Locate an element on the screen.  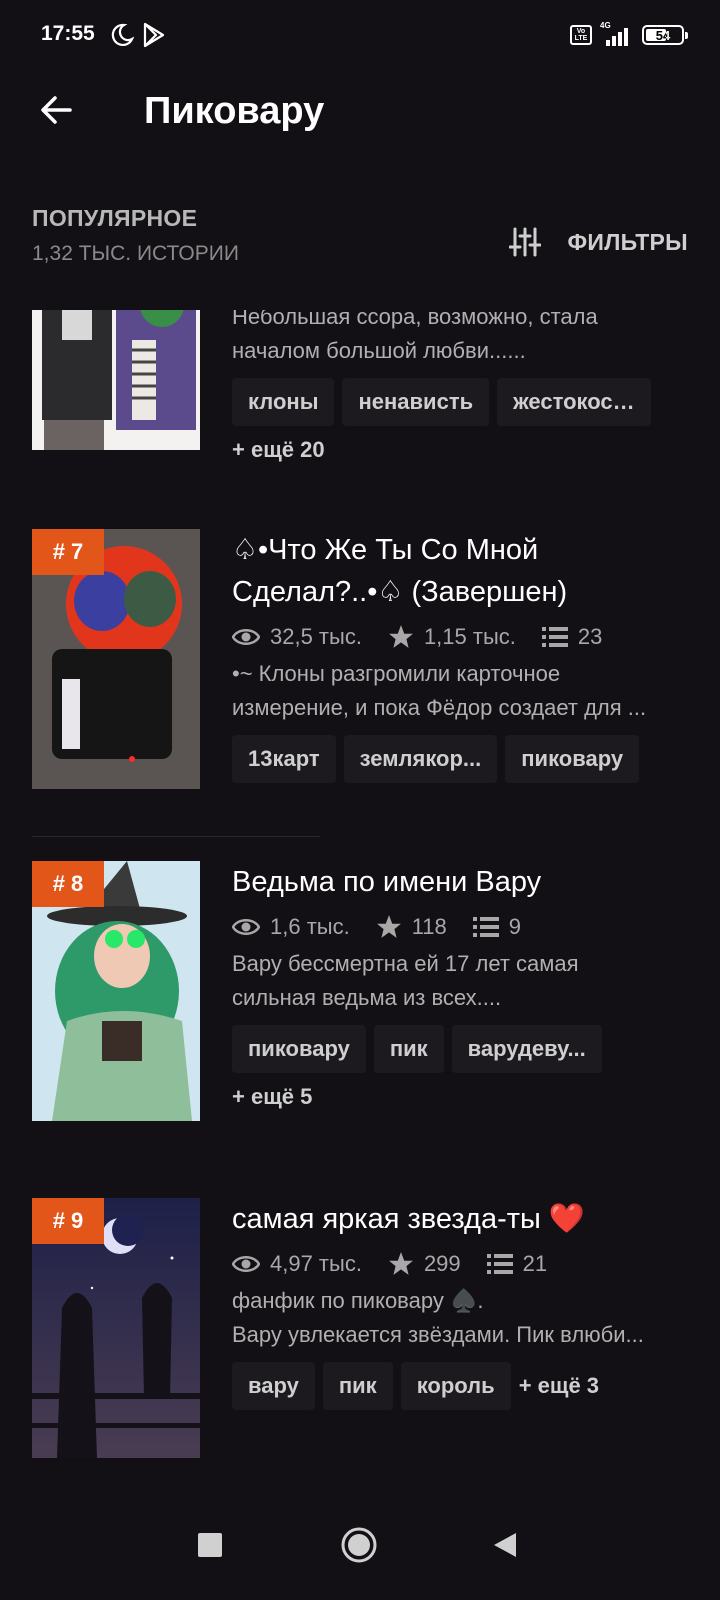
tag: 13карт is located at coordinates (284, 759).